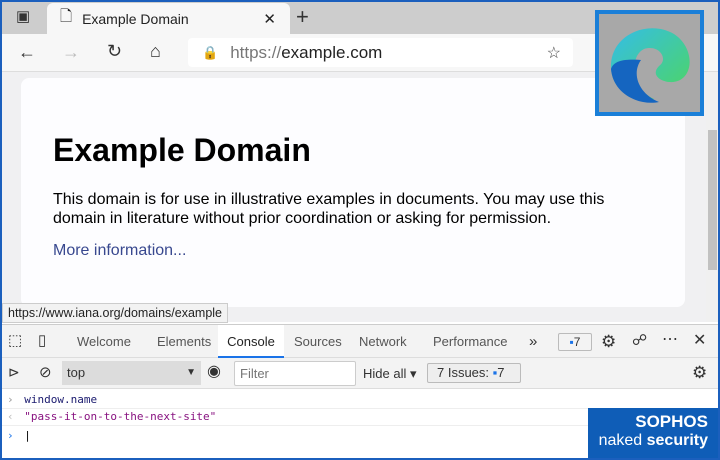  I want to click on settings-icon: ⚙, so click(608, 341).